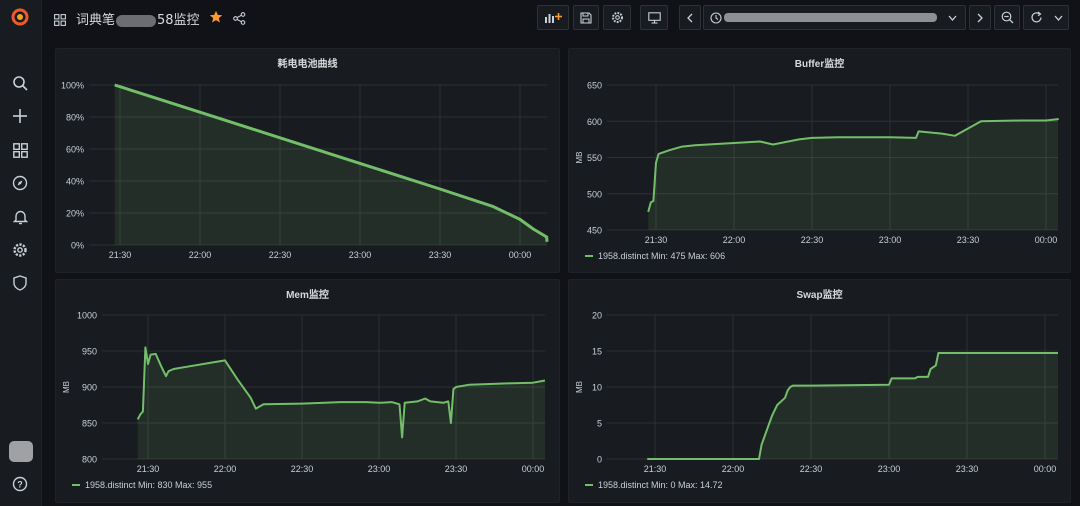 The image size is (1080, 506). I want to click on monitor-icon, so click(654, 17).